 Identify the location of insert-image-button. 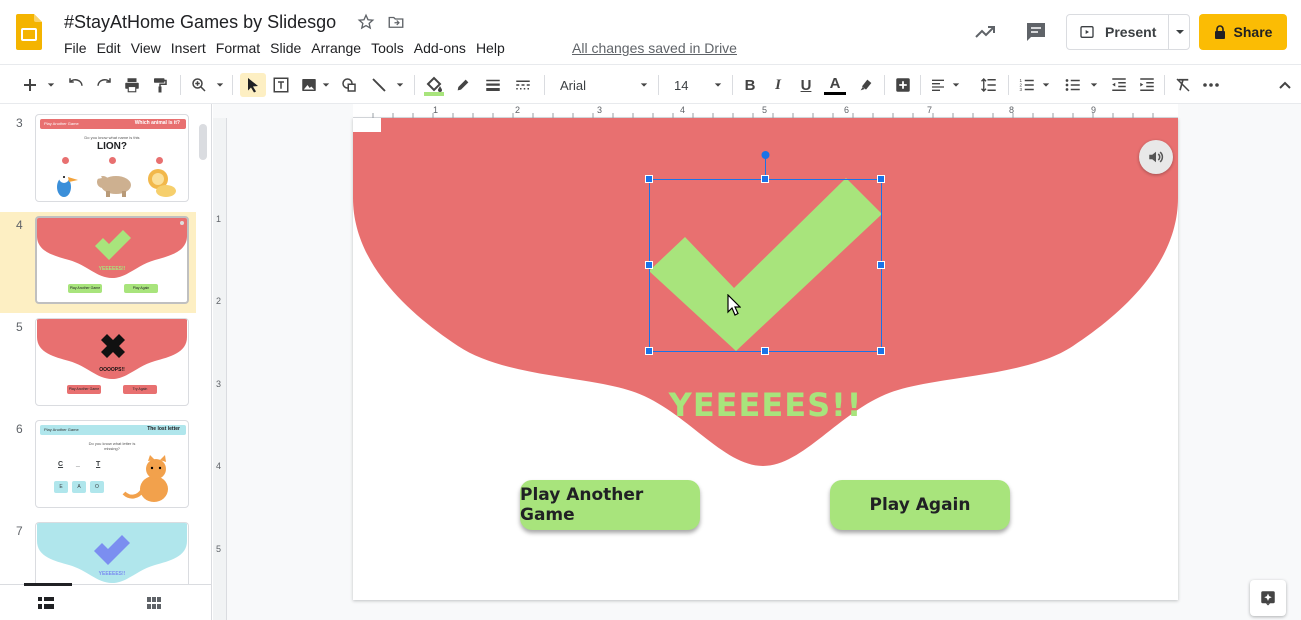
(309, 85).